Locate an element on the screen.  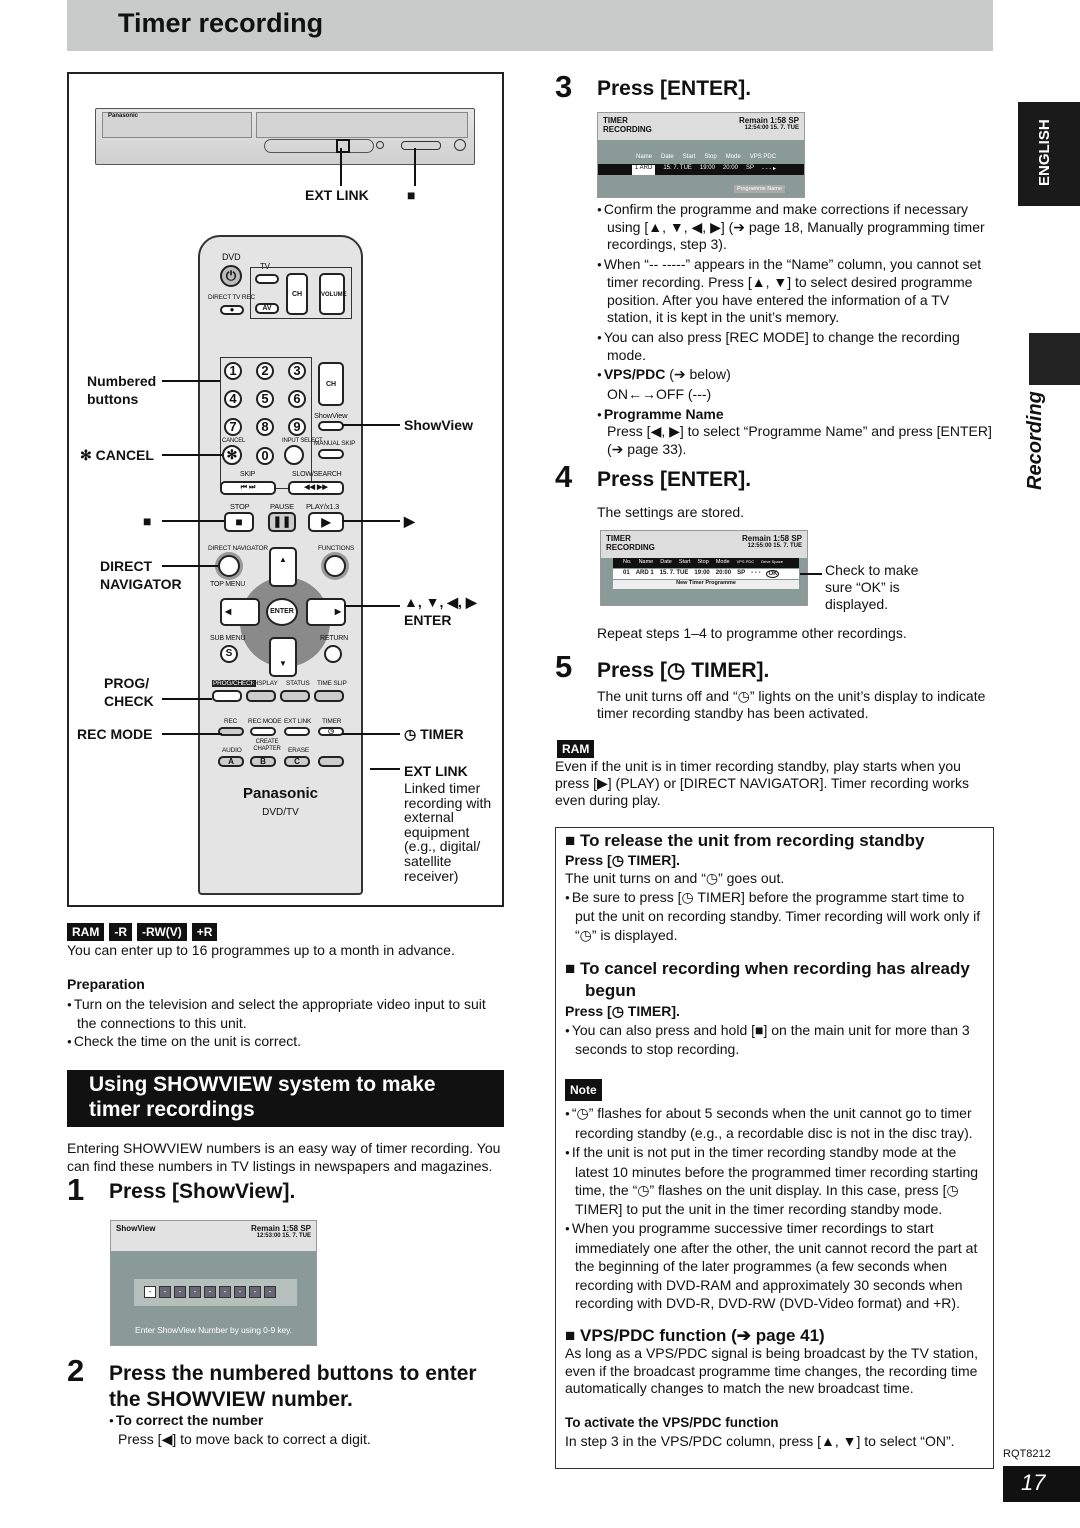
step-5-number: 5 is located at coordinates (564, 666).